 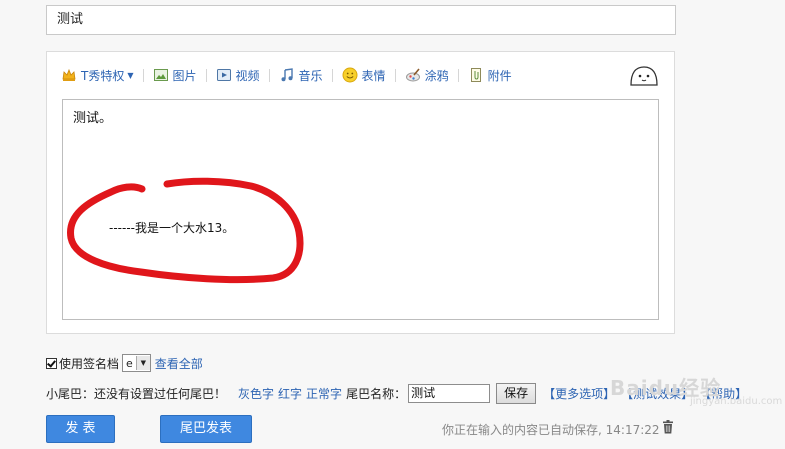 What do you see at coordinates (373, 75) in the screenshot?
I see `toolbar-label: 表情` at bounding box center [373, 75].